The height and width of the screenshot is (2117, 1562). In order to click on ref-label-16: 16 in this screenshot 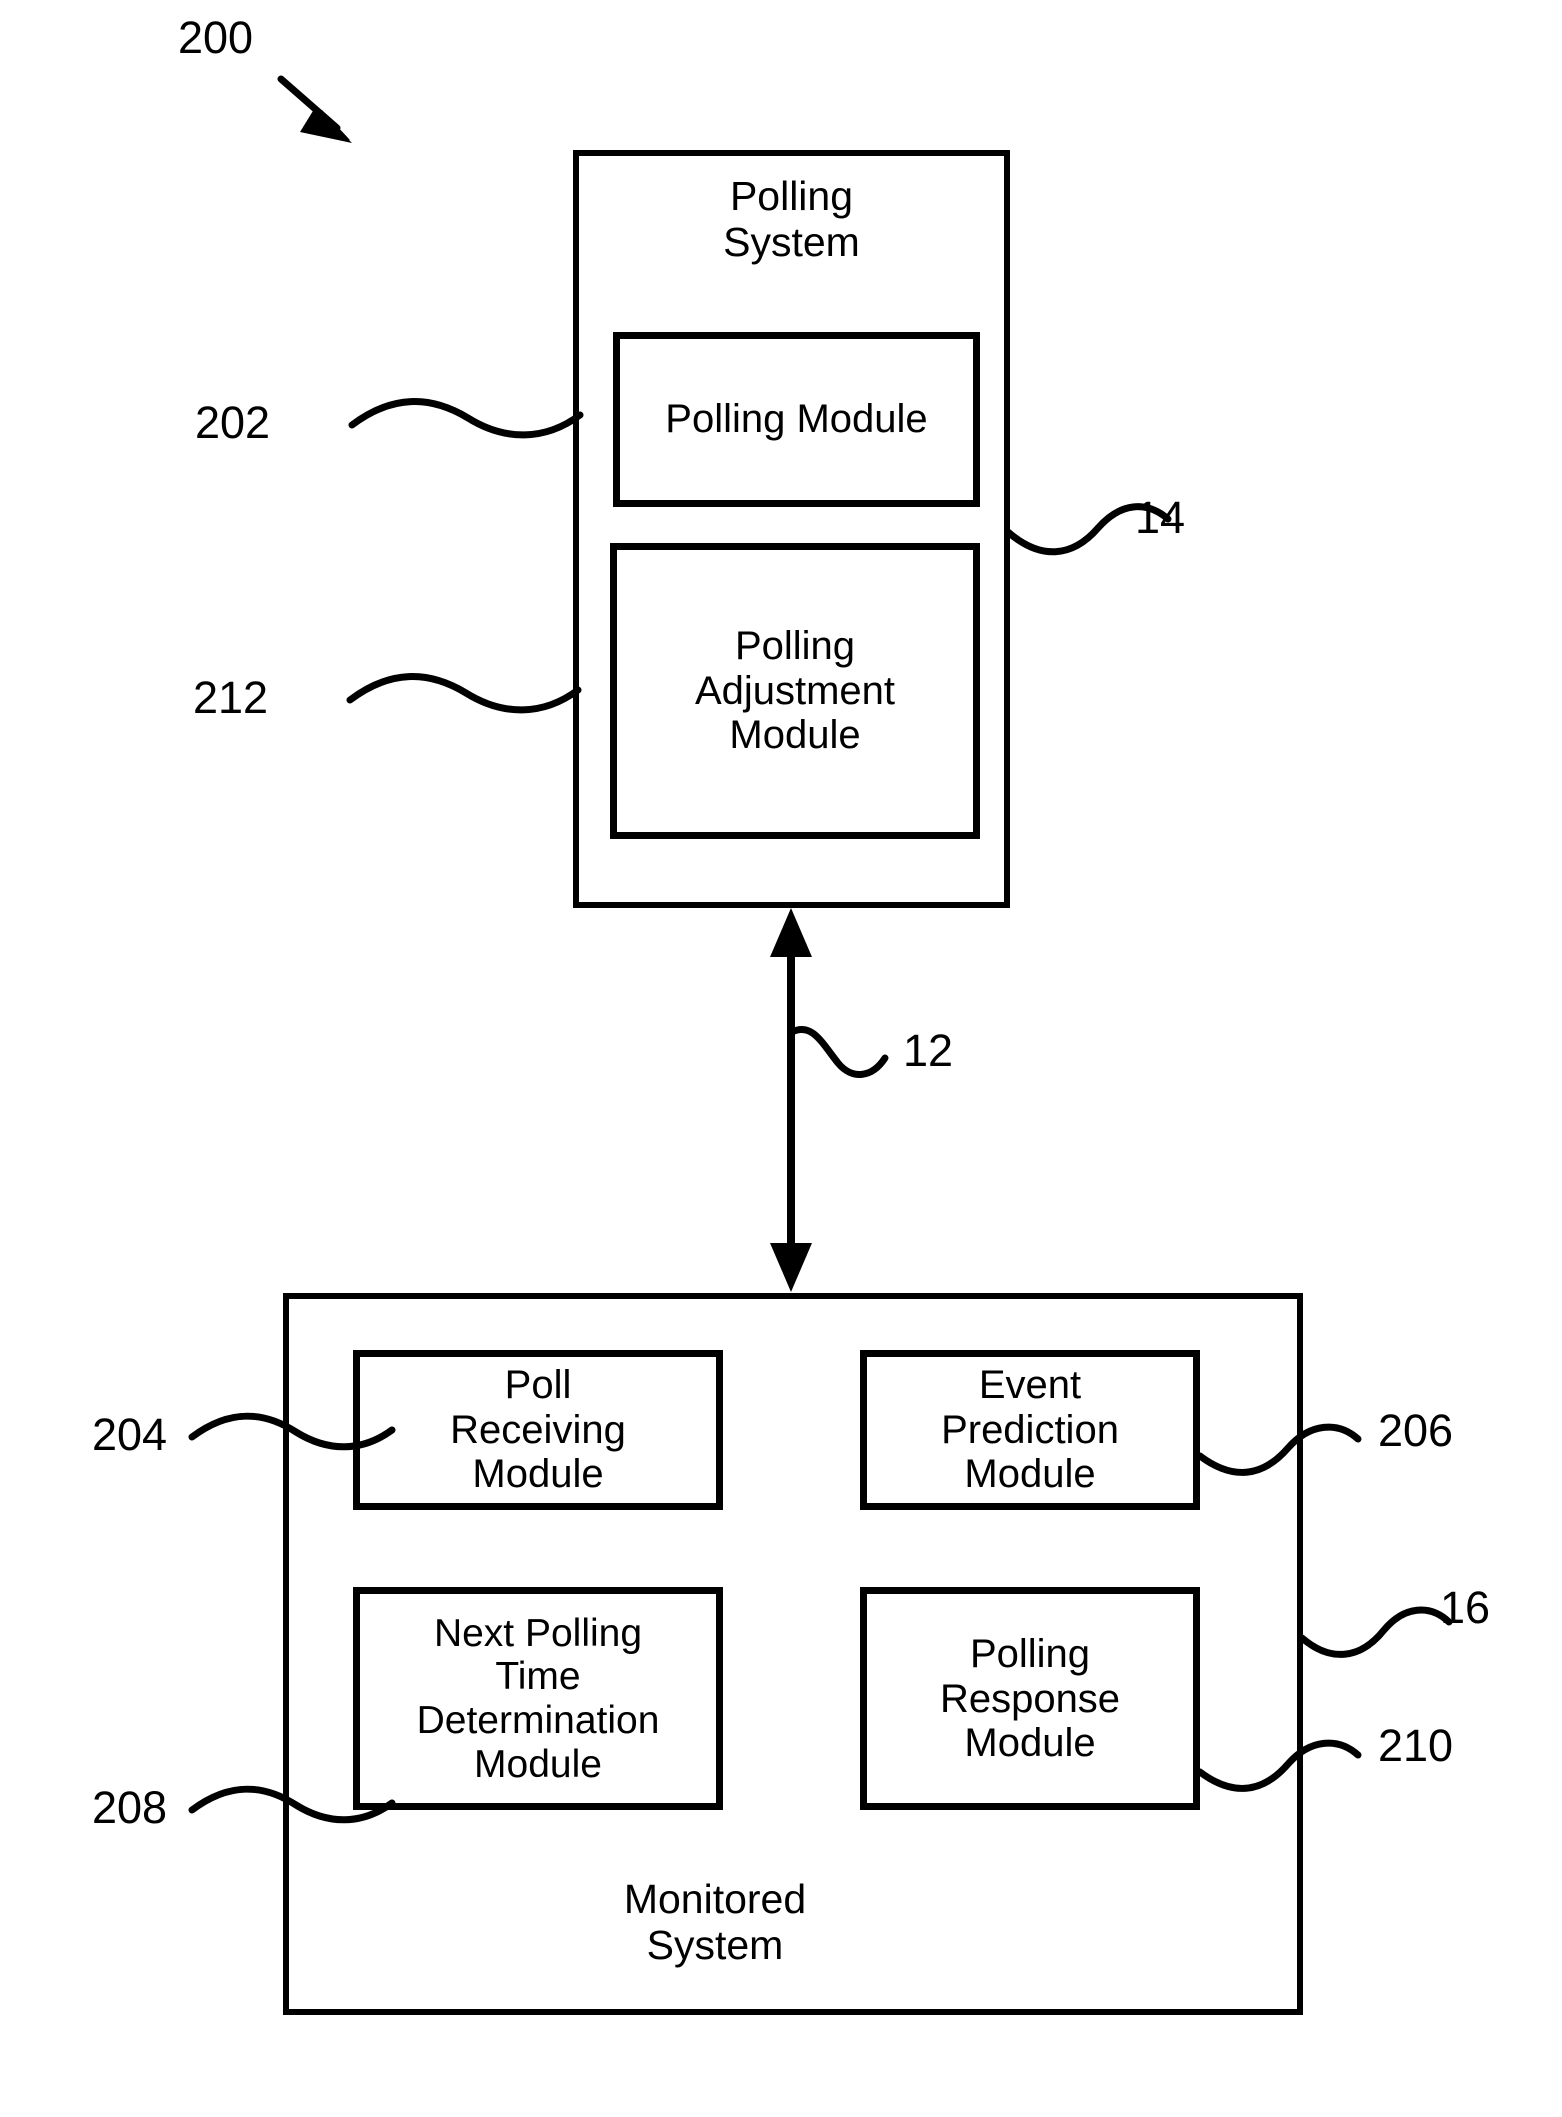, I will do `click(1465, 1607)`.